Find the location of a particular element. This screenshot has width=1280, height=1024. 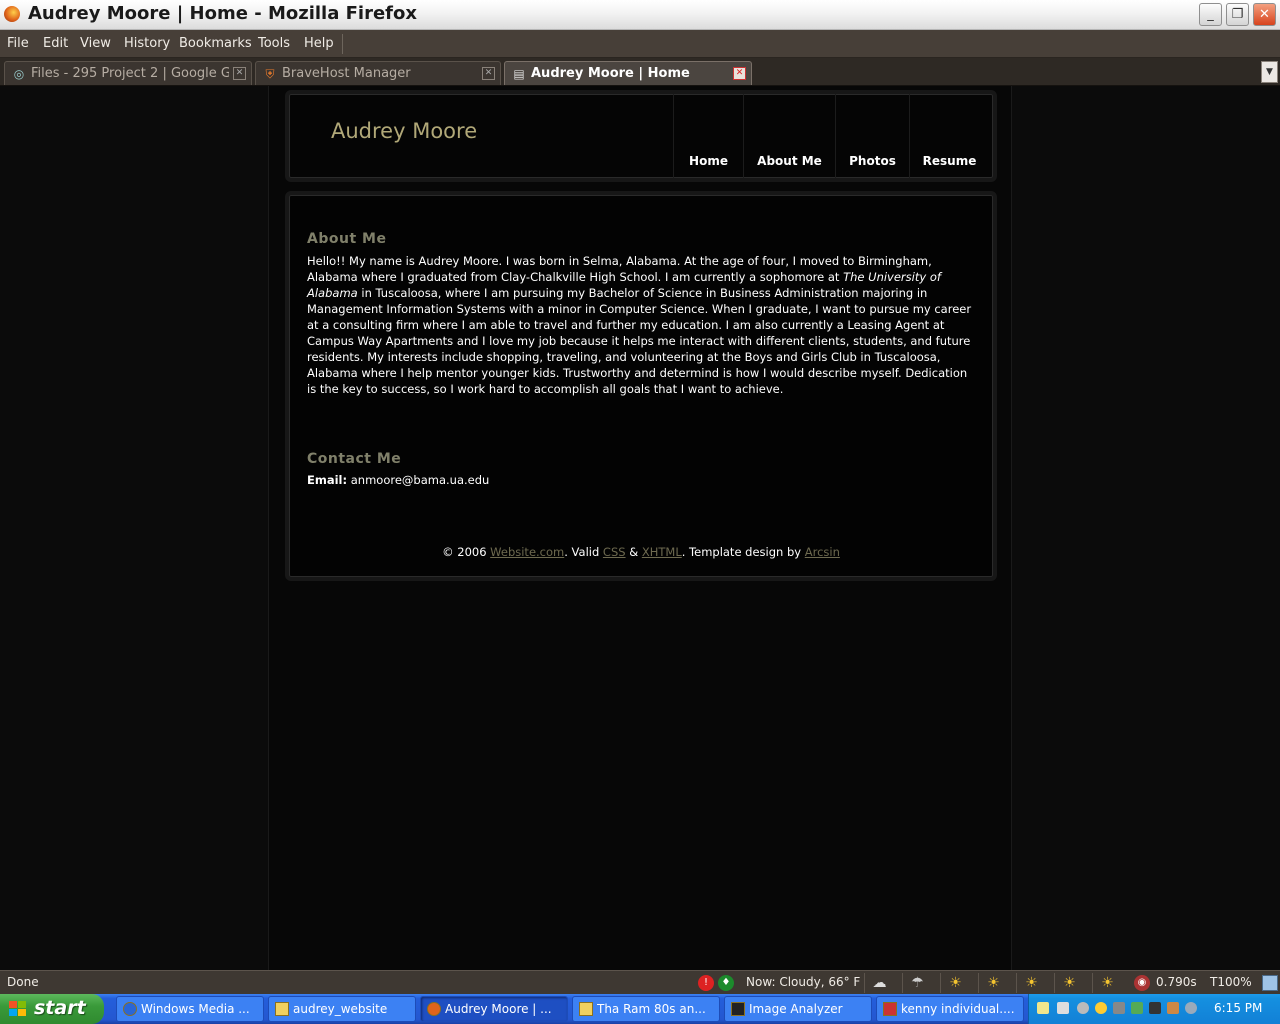

menu-file: File is located at coordinates (18, 43).